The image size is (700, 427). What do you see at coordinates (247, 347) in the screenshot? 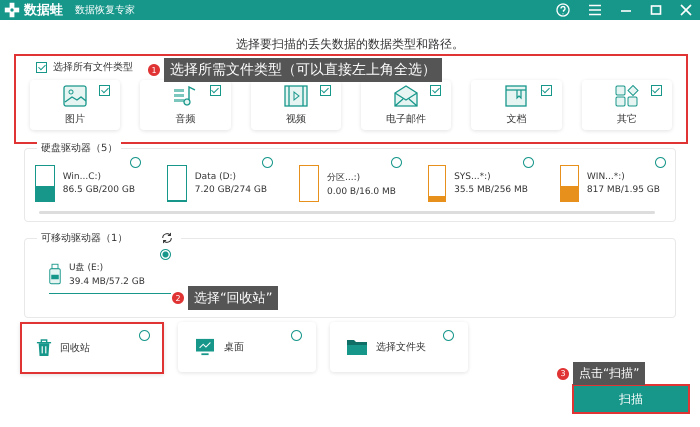
I see `location-card: 桌面` at bounding box center [247, 347].